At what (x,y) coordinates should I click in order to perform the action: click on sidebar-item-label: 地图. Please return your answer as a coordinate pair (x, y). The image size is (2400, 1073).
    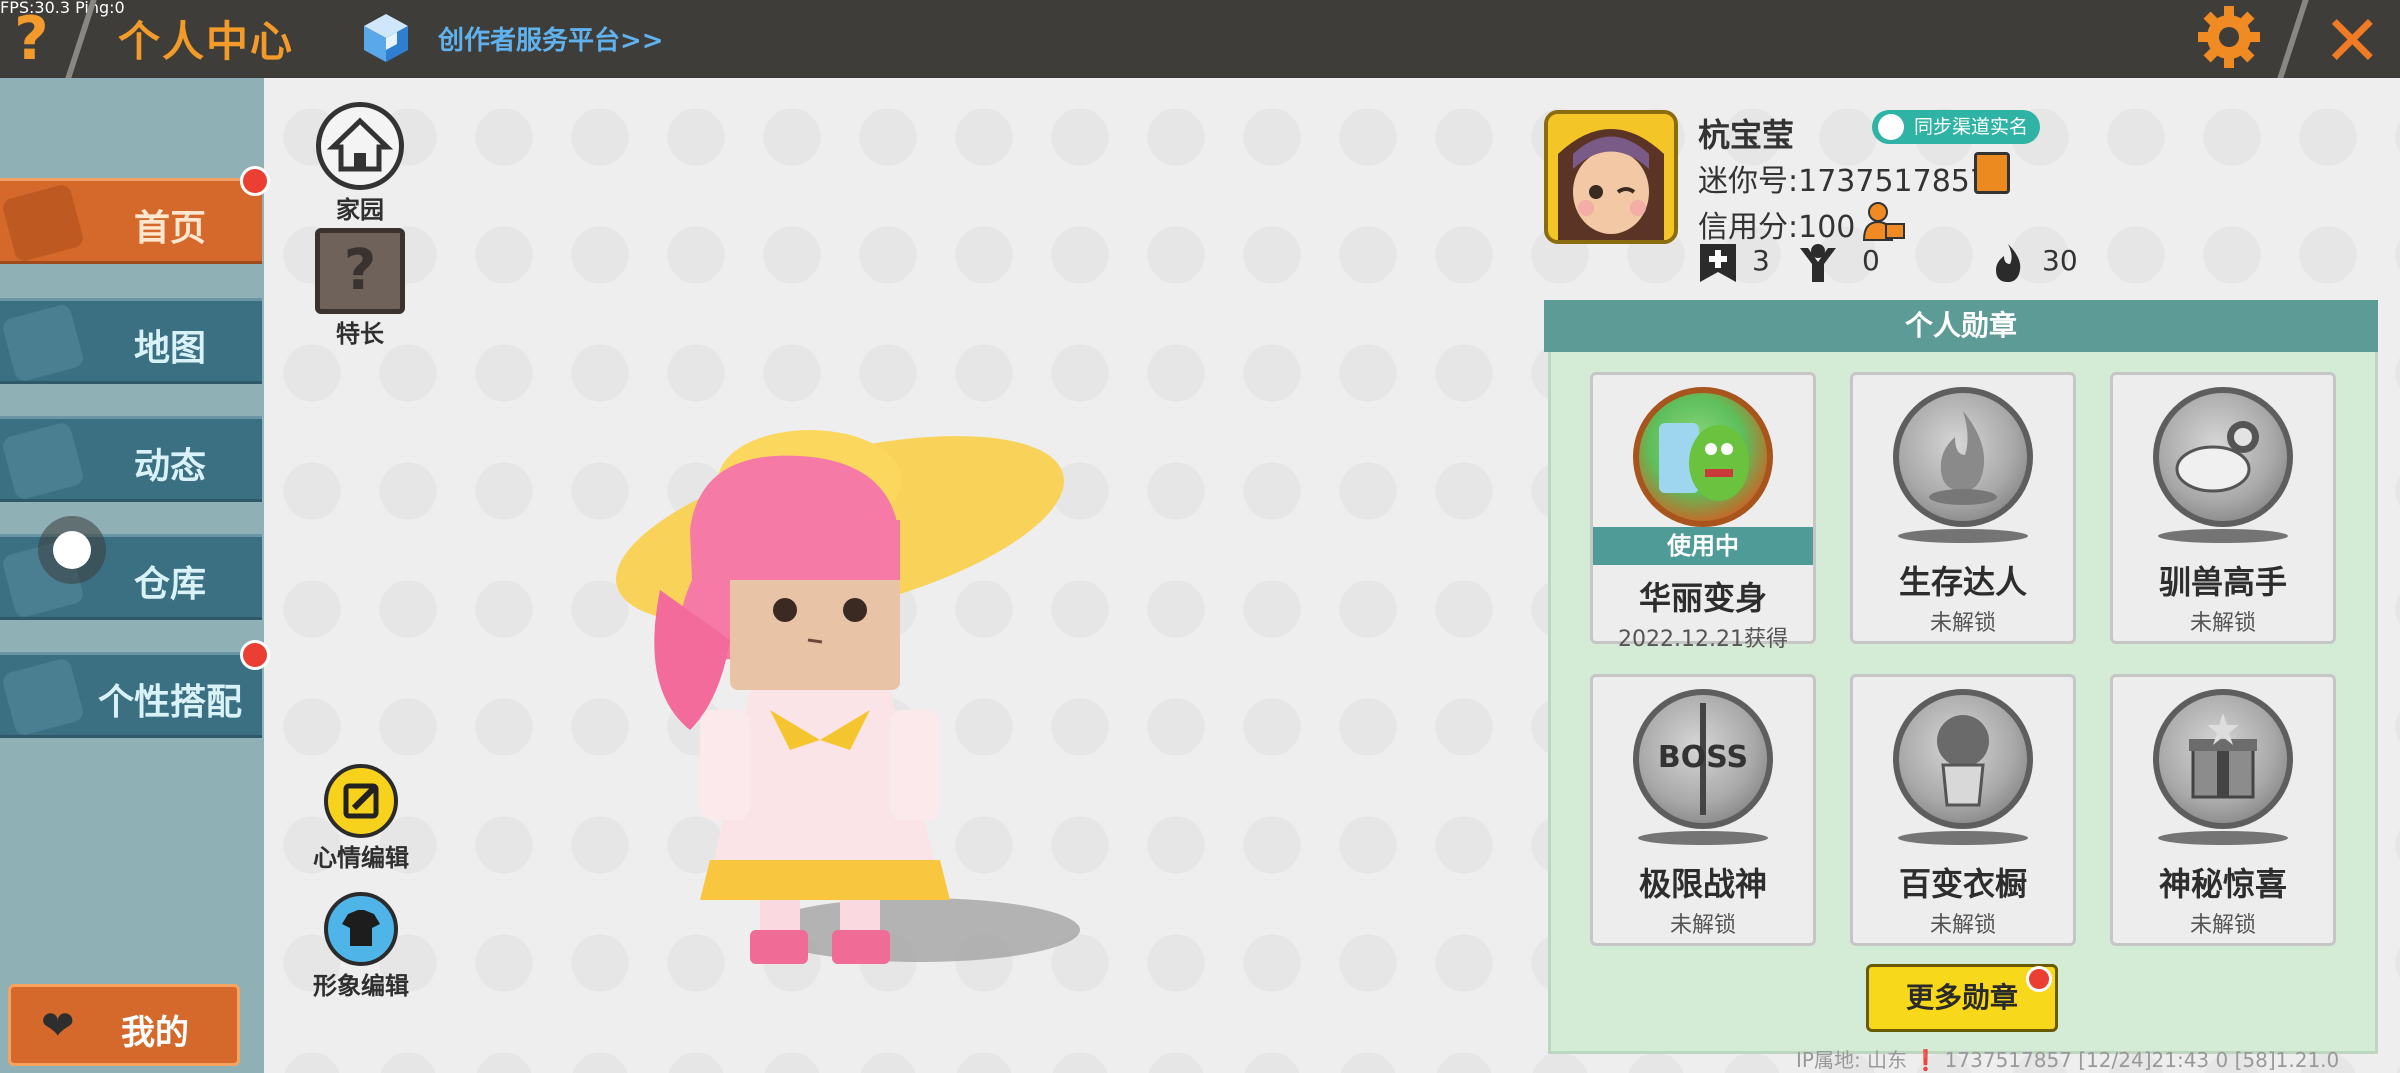
    Looking at the image, I should click on (169, 348).